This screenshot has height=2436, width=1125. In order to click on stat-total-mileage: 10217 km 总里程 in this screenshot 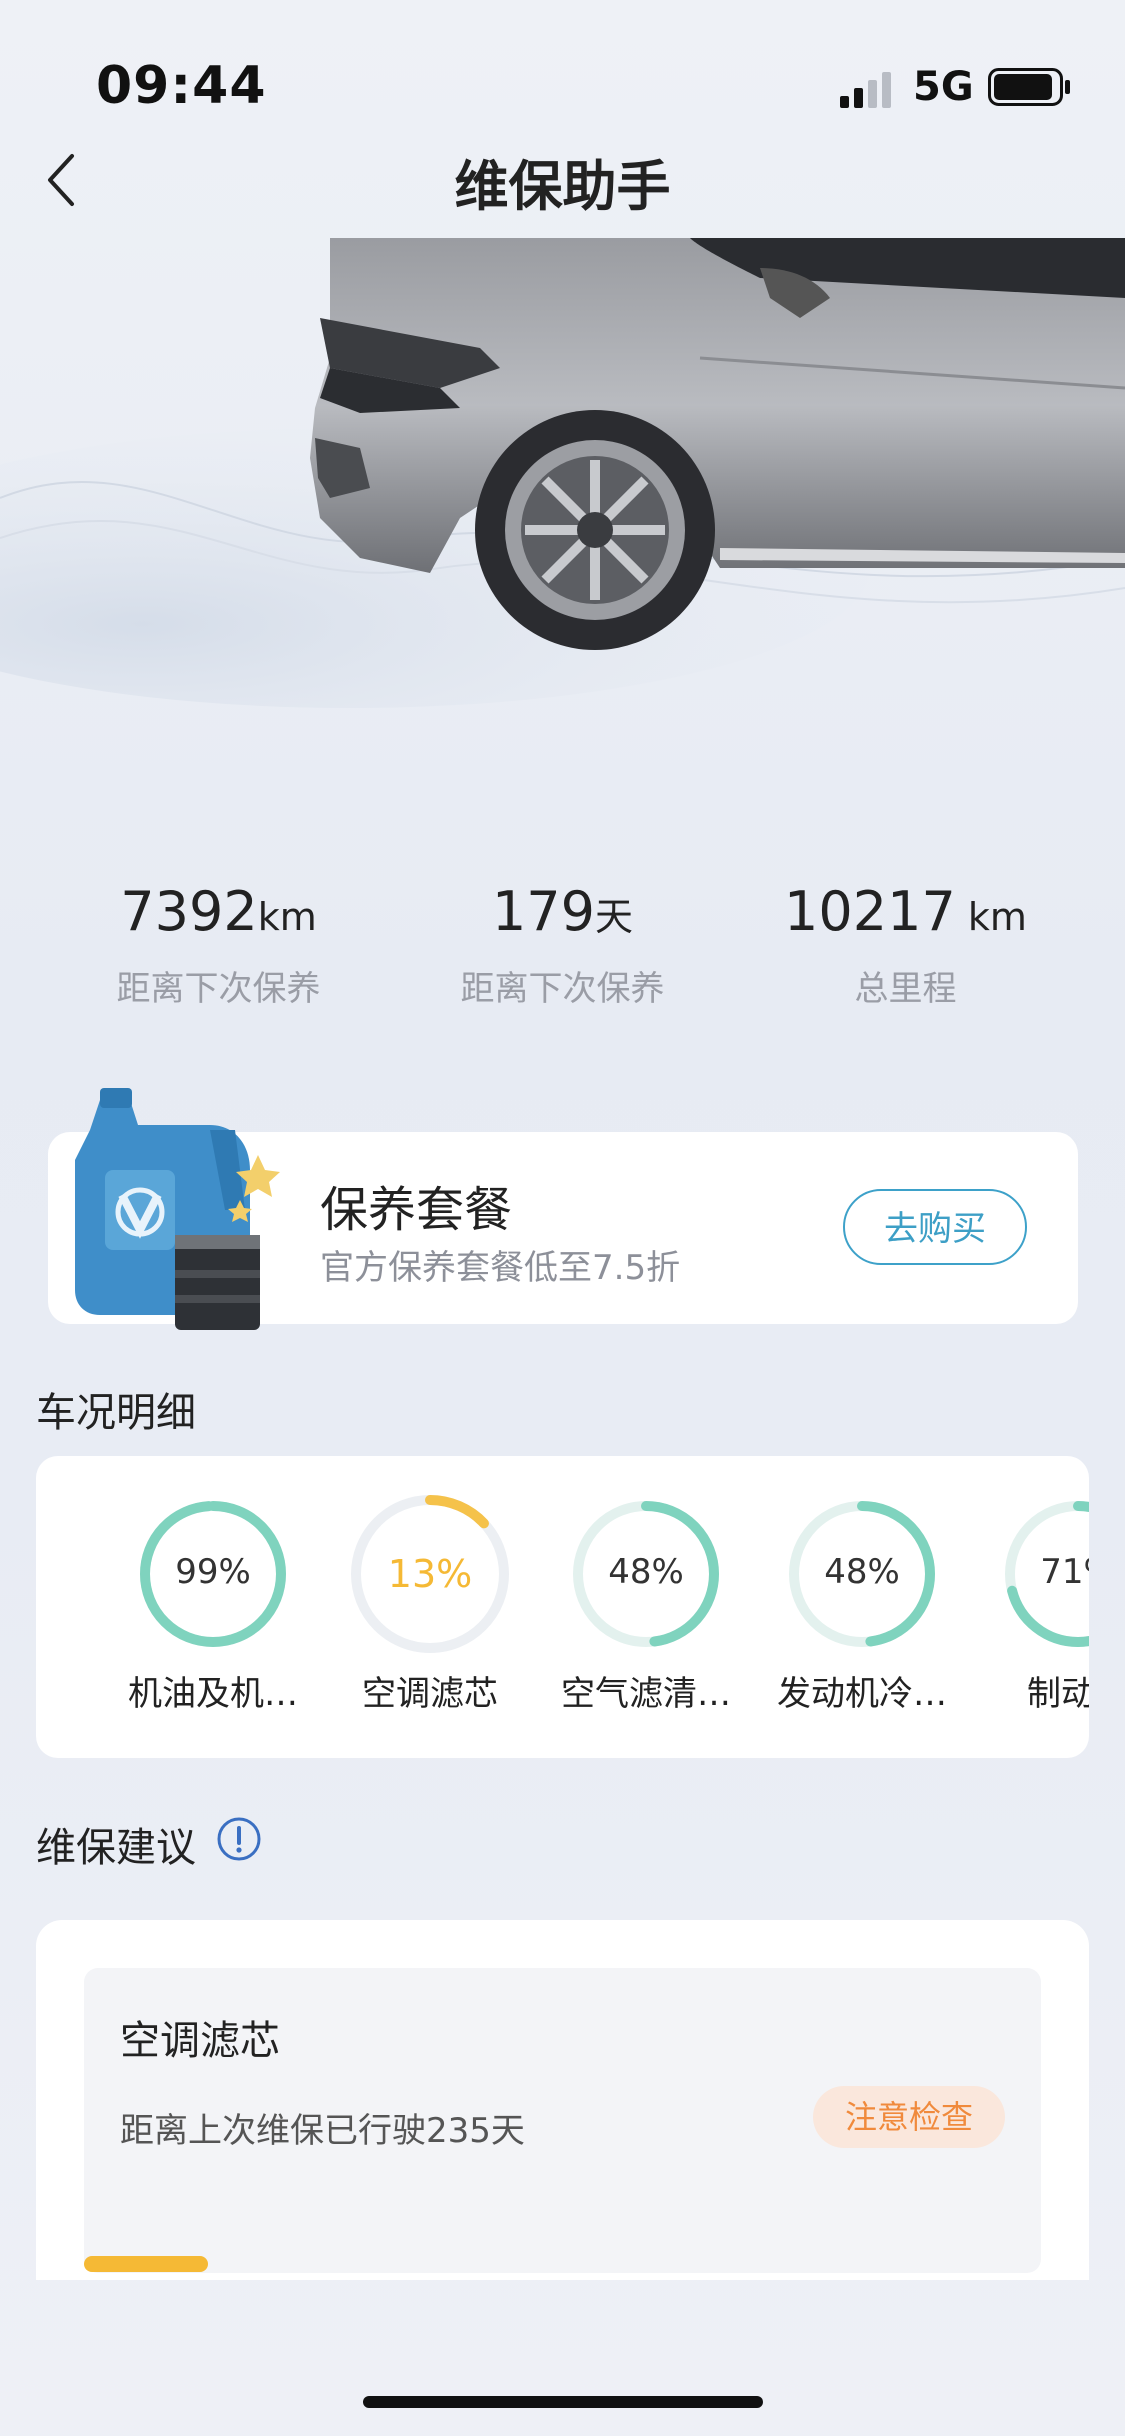, I will do `click(905, 945)`.